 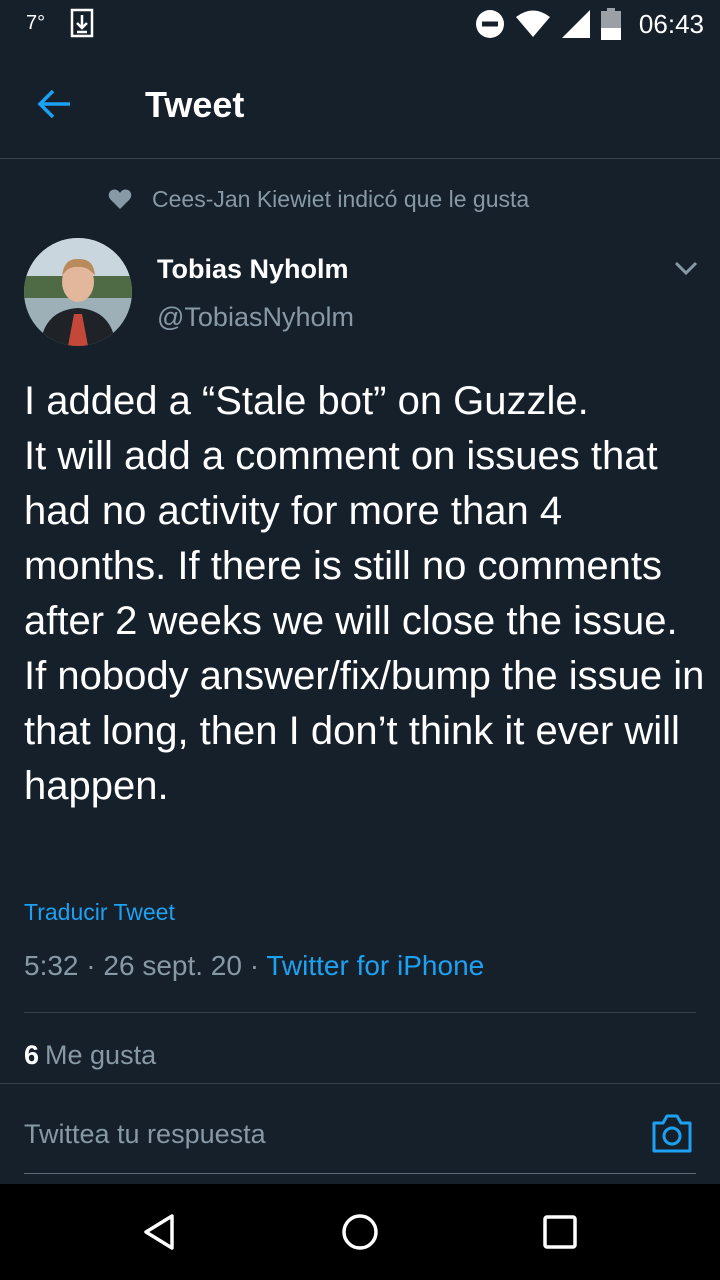 I want to click on translate-tweet-link: Traducir Tweet, so click(x=99, y=912).